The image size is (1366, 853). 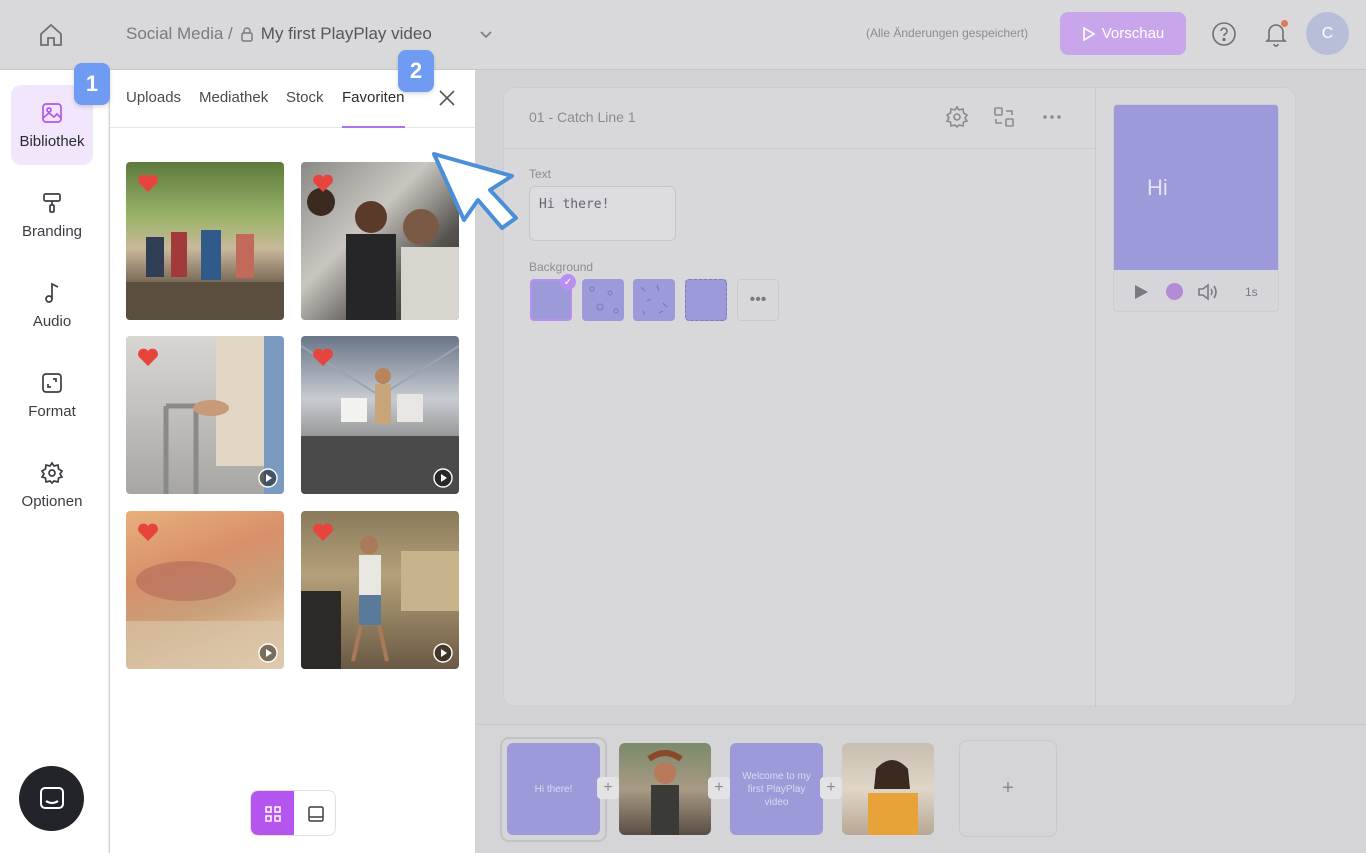 I want to click on grid-view-button, so click(x=272, y=813).